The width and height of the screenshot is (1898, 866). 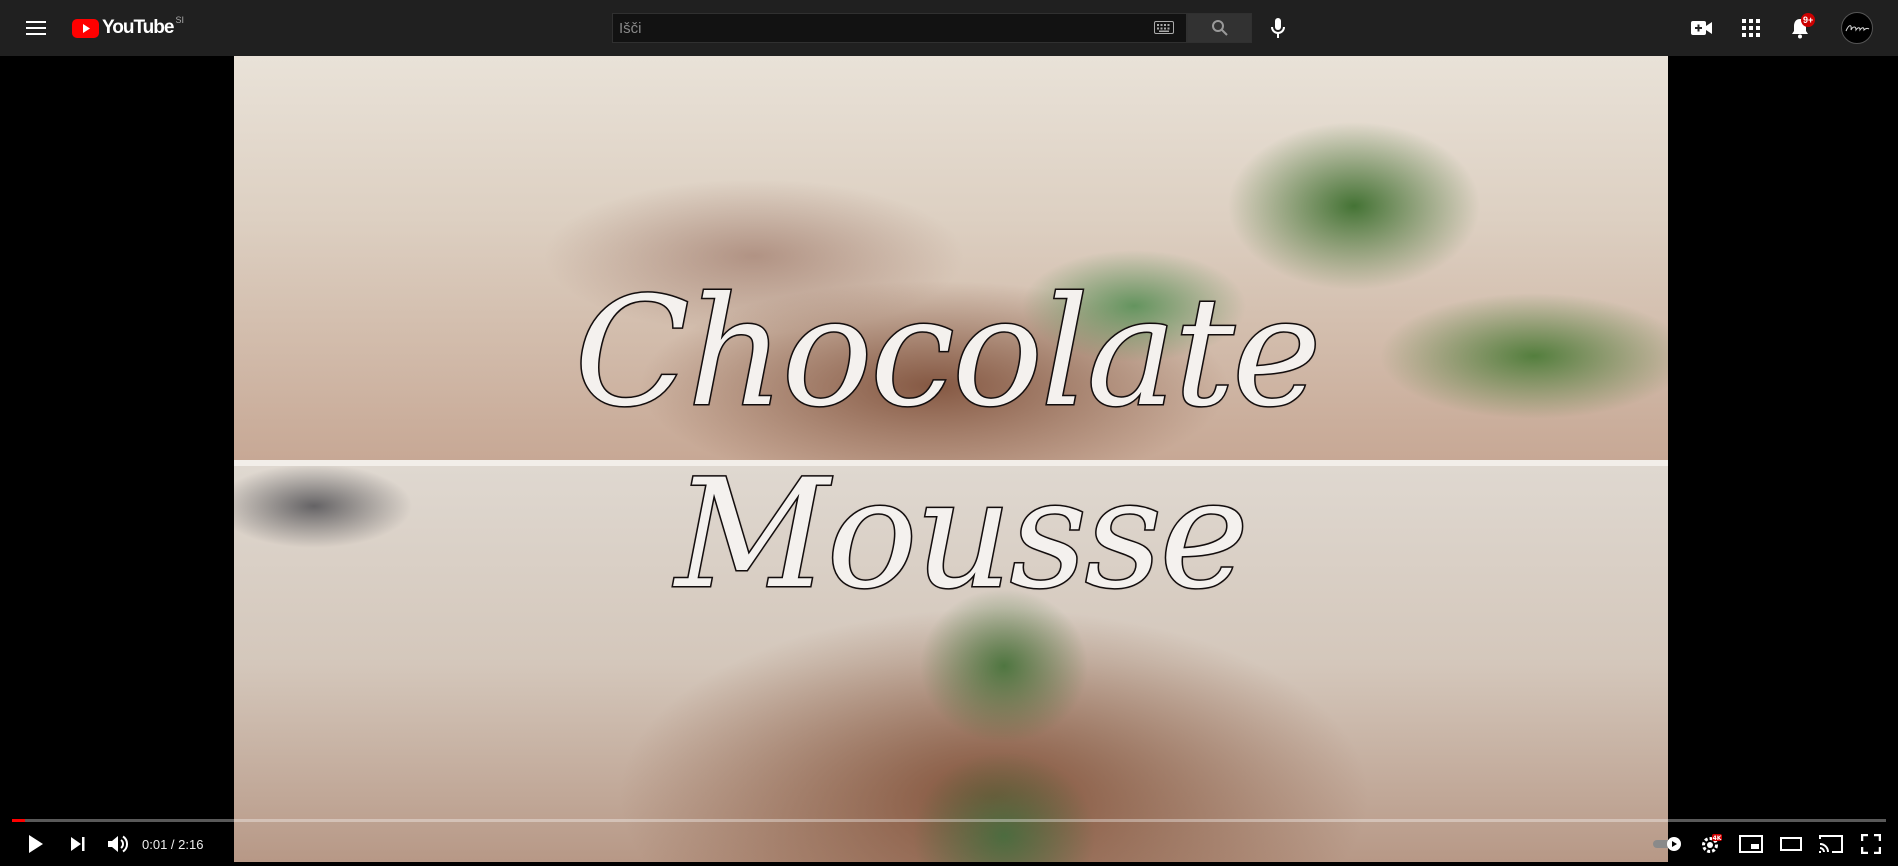 I want to click on video-title-line-2: Mousse, so click(x=962, y=535).